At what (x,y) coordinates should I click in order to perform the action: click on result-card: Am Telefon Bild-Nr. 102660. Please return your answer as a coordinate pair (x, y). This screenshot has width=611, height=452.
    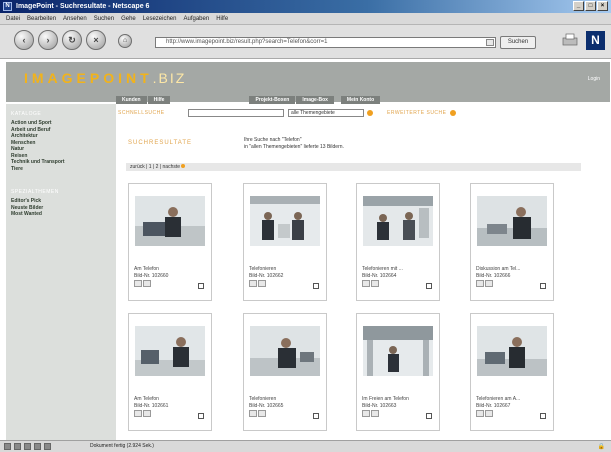
    Looking at the image, I should click on (170, 242).